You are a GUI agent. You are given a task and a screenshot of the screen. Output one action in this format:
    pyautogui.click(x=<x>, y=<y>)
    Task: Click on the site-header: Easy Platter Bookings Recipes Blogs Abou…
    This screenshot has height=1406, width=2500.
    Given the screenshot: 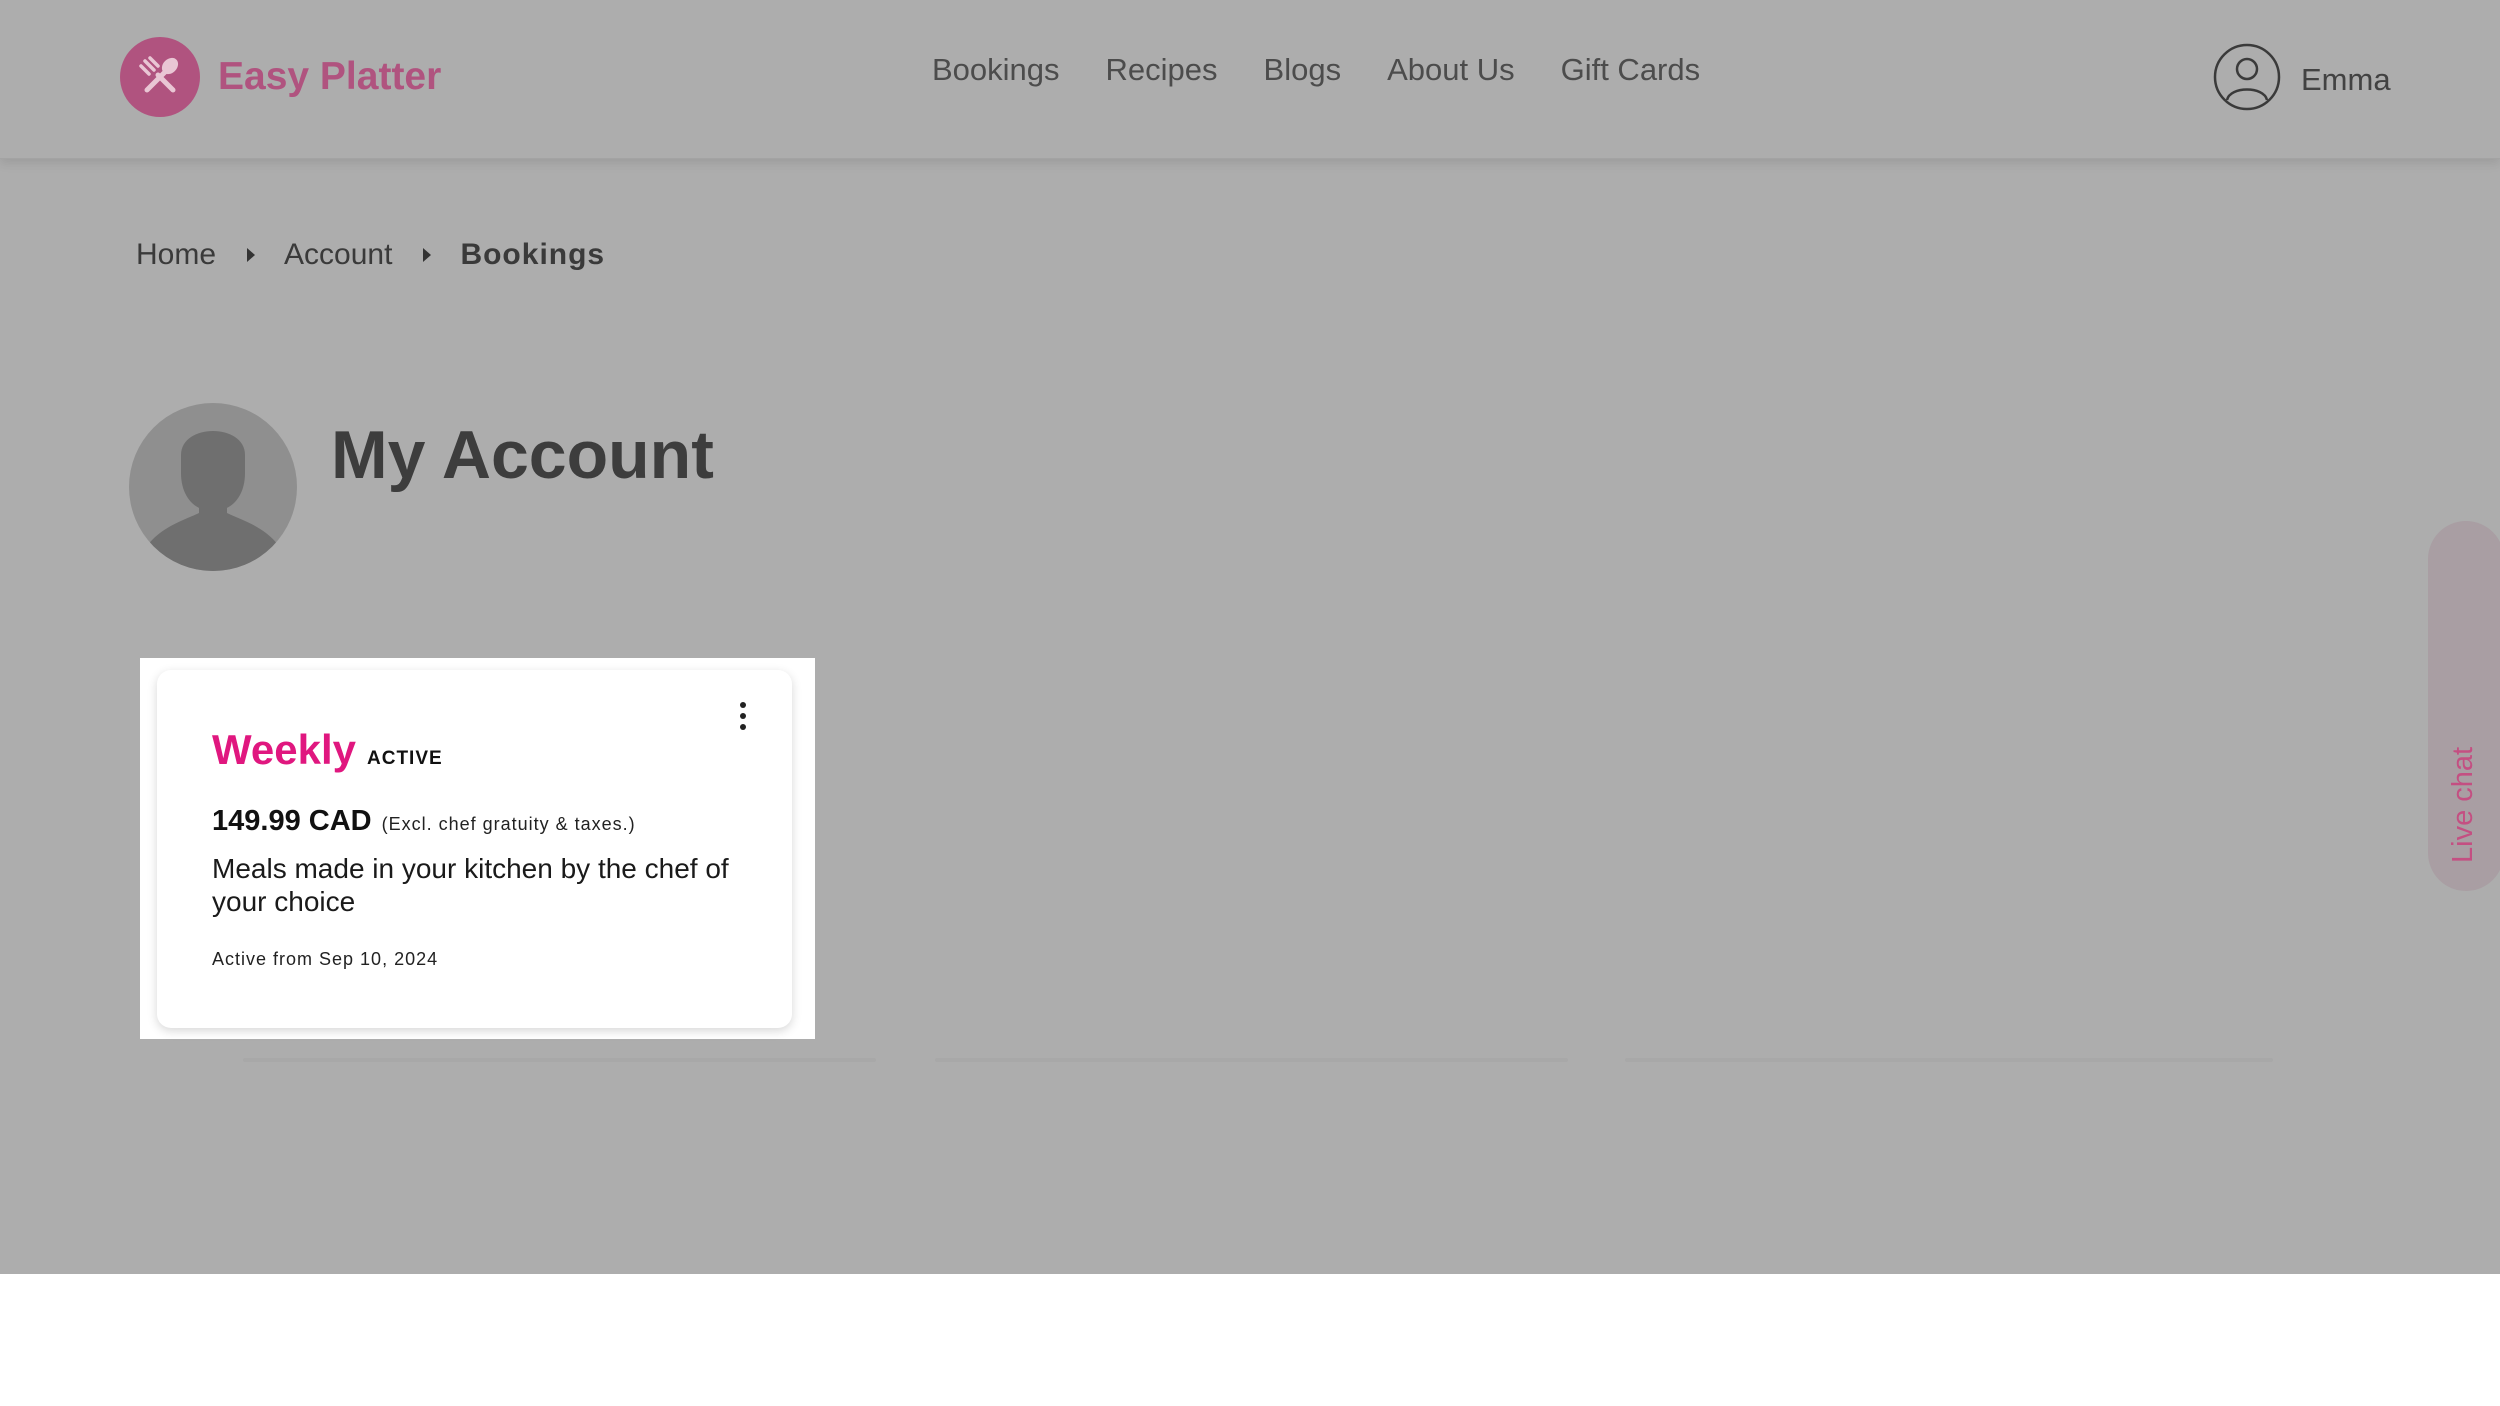 What is the action you would take?
    pyautogui.click(x=1250, y=79)
    